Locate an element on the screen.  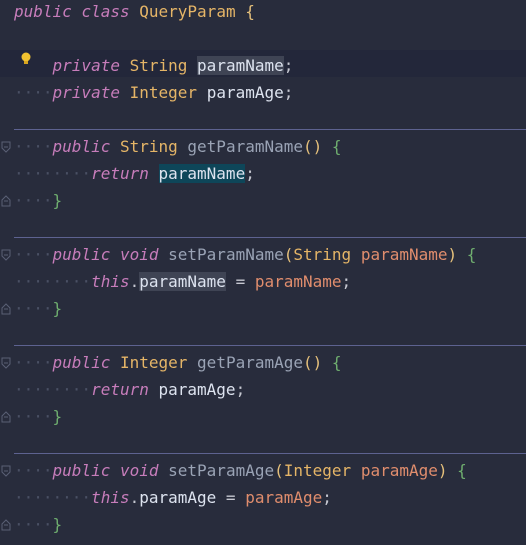
code-token: QueryParam is located at coordinates (187, 11).